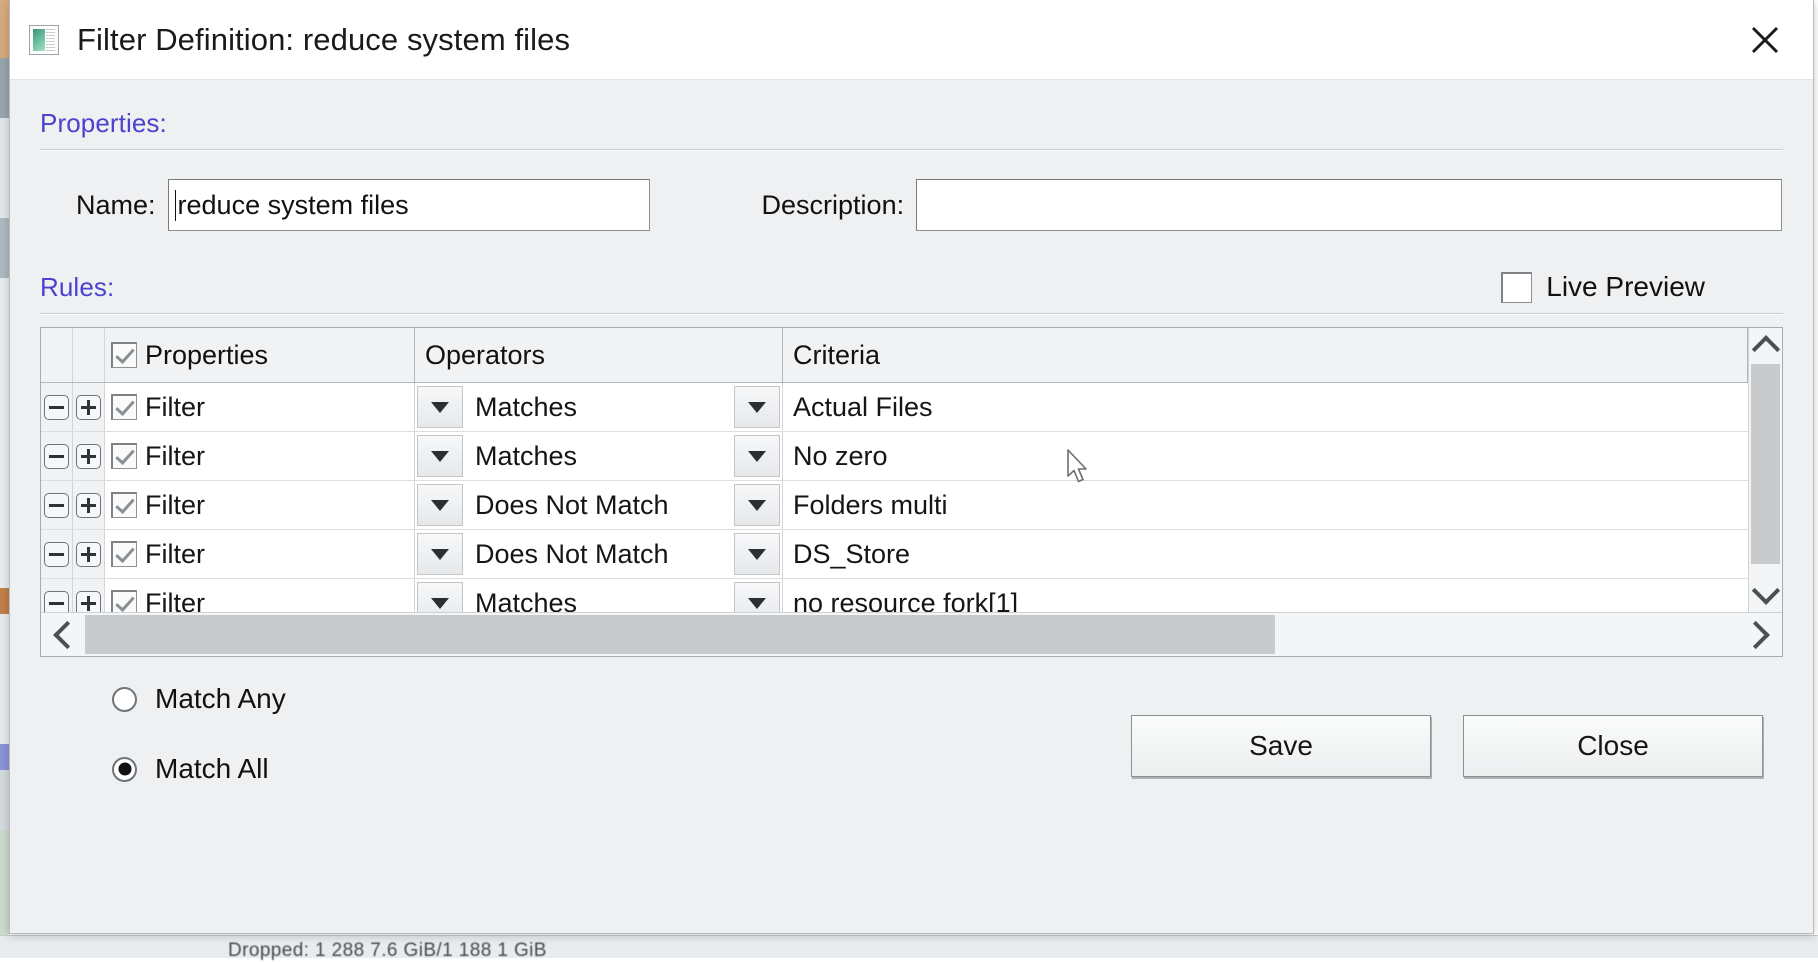 This screenshot has height=962, width=1818. What do you see at coordinates (599, 355) in the screenshot?
I see `header-operators-column: Operators` at bounding box center [599, 355].